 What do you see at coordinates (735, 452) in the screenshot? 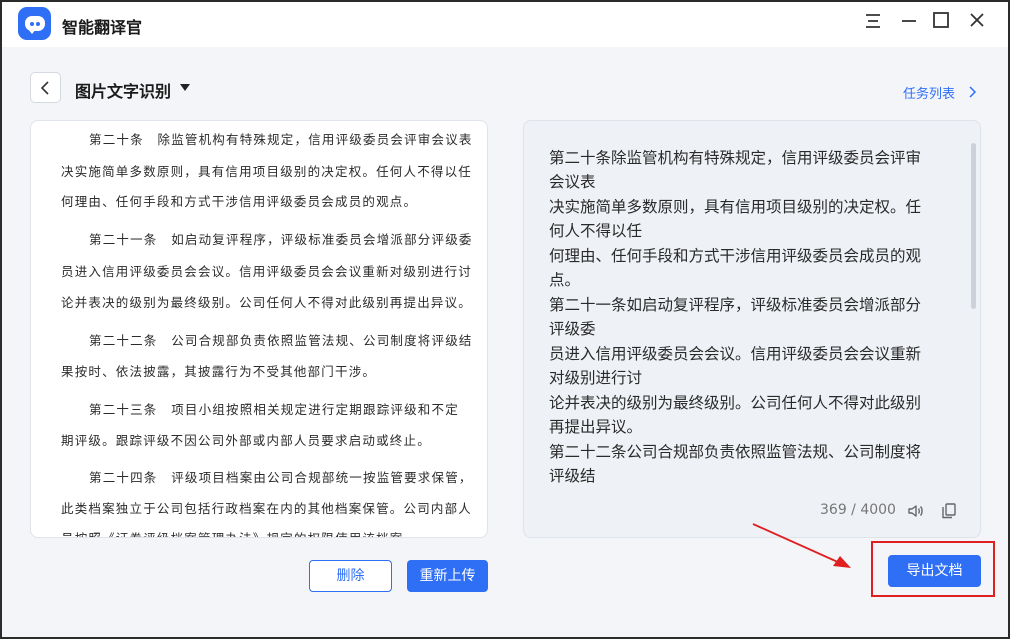
I see `ocr-line: 第二十二条公司合规部负责依照监管法规、公司制度将` at bounding box center [735, 452].